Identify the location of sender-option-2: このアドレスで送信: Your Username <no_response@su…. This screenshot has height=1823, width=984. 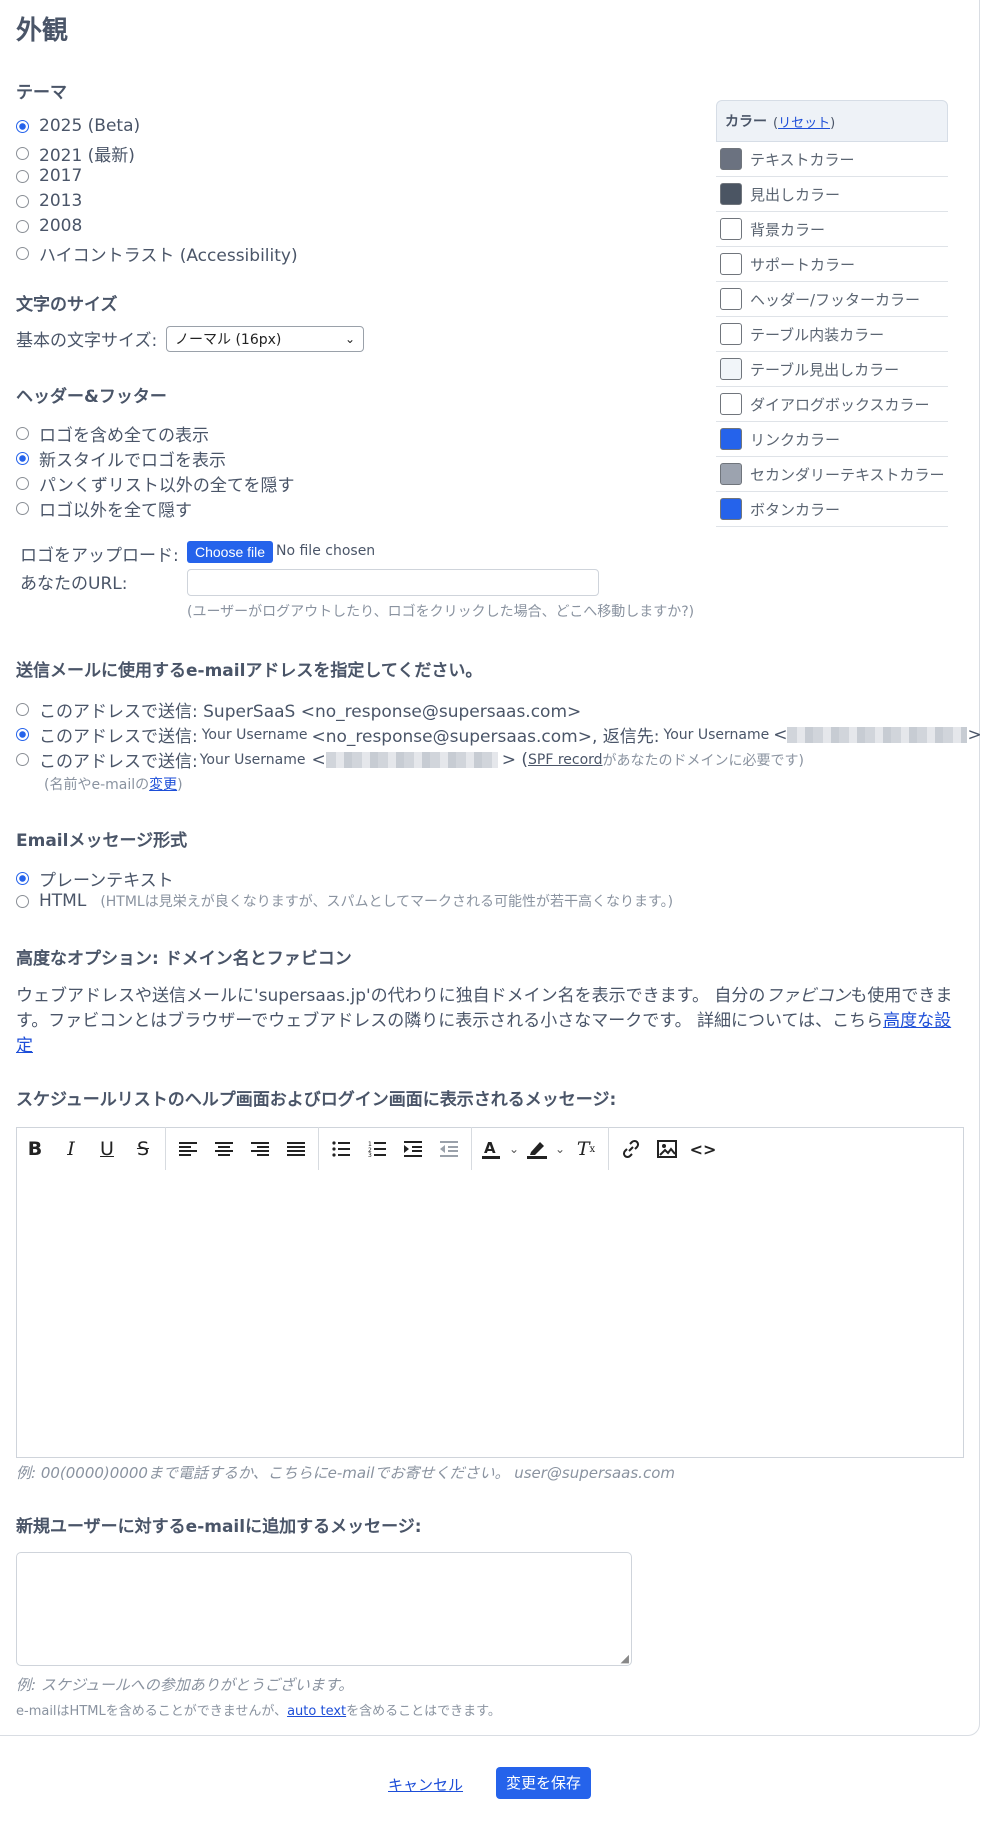
(499, 734).